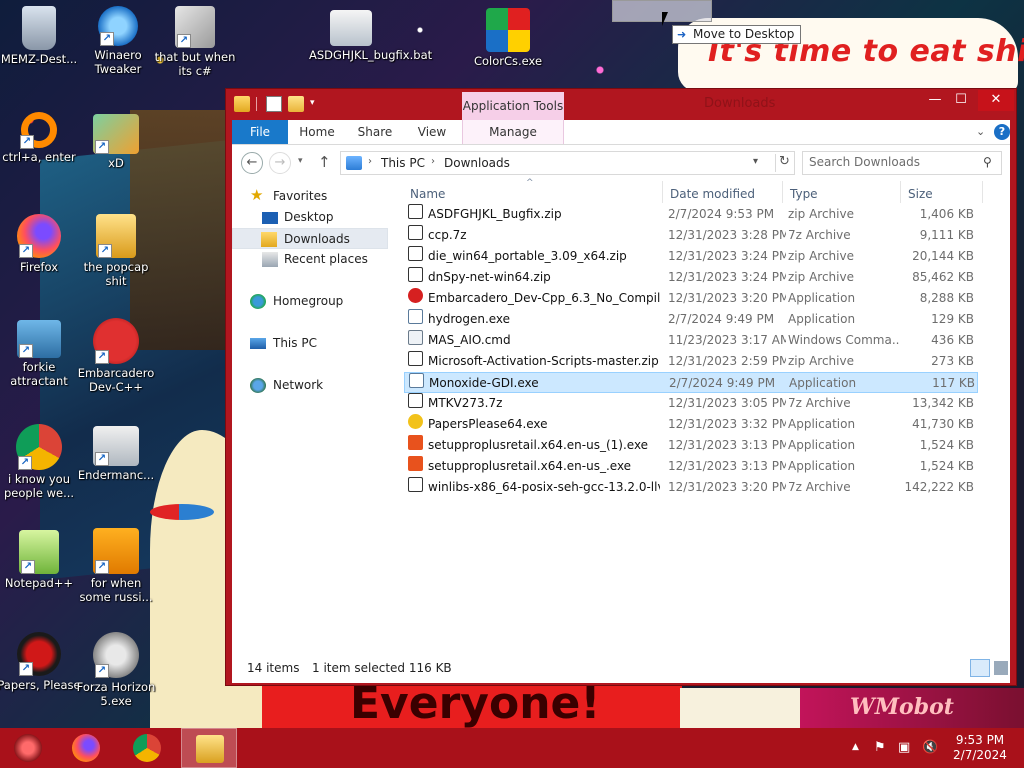 This screenshot has width=1024, height=768. Describe the element at coordinates (310, 196) in the screenshot. I see `nav-favorites: ★ Favorites` at that location.